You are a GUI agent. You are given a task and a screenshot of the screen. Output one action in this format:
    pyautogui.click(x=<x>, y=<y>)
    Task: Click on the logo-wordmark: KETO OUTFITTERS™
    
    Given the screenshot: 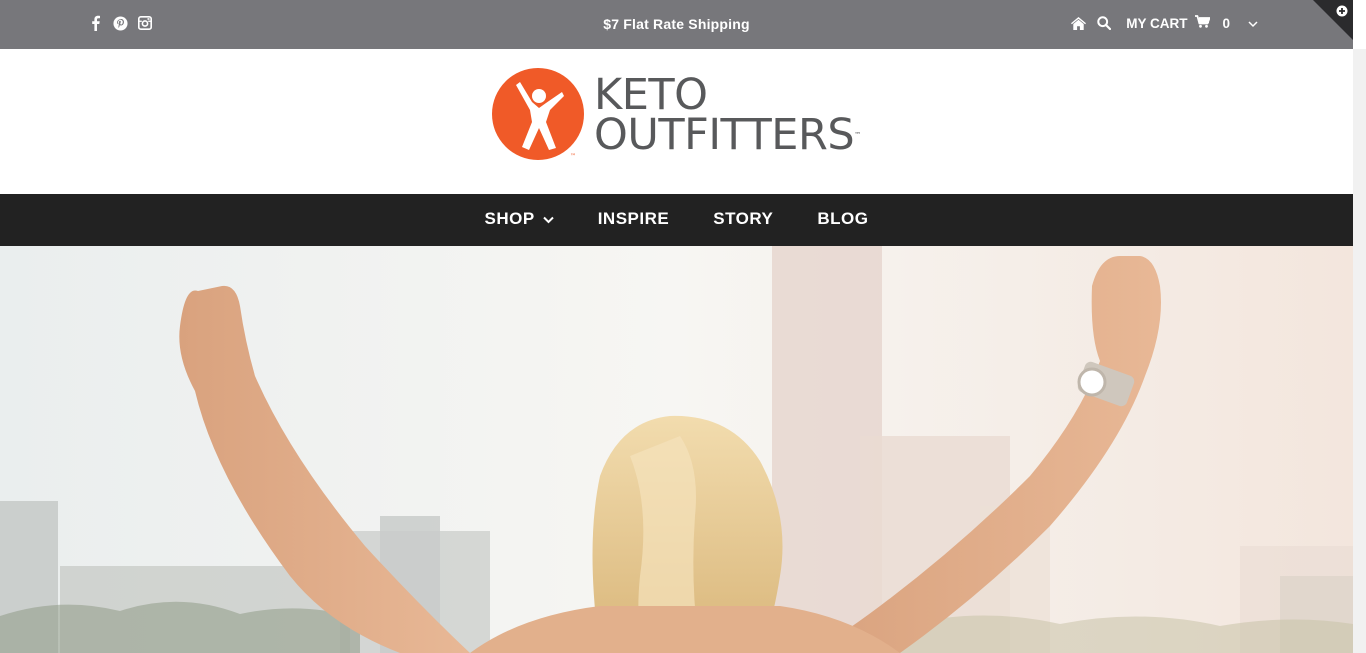 What is the action you would take?
    pyautogui.click(x=728, y=113)
    